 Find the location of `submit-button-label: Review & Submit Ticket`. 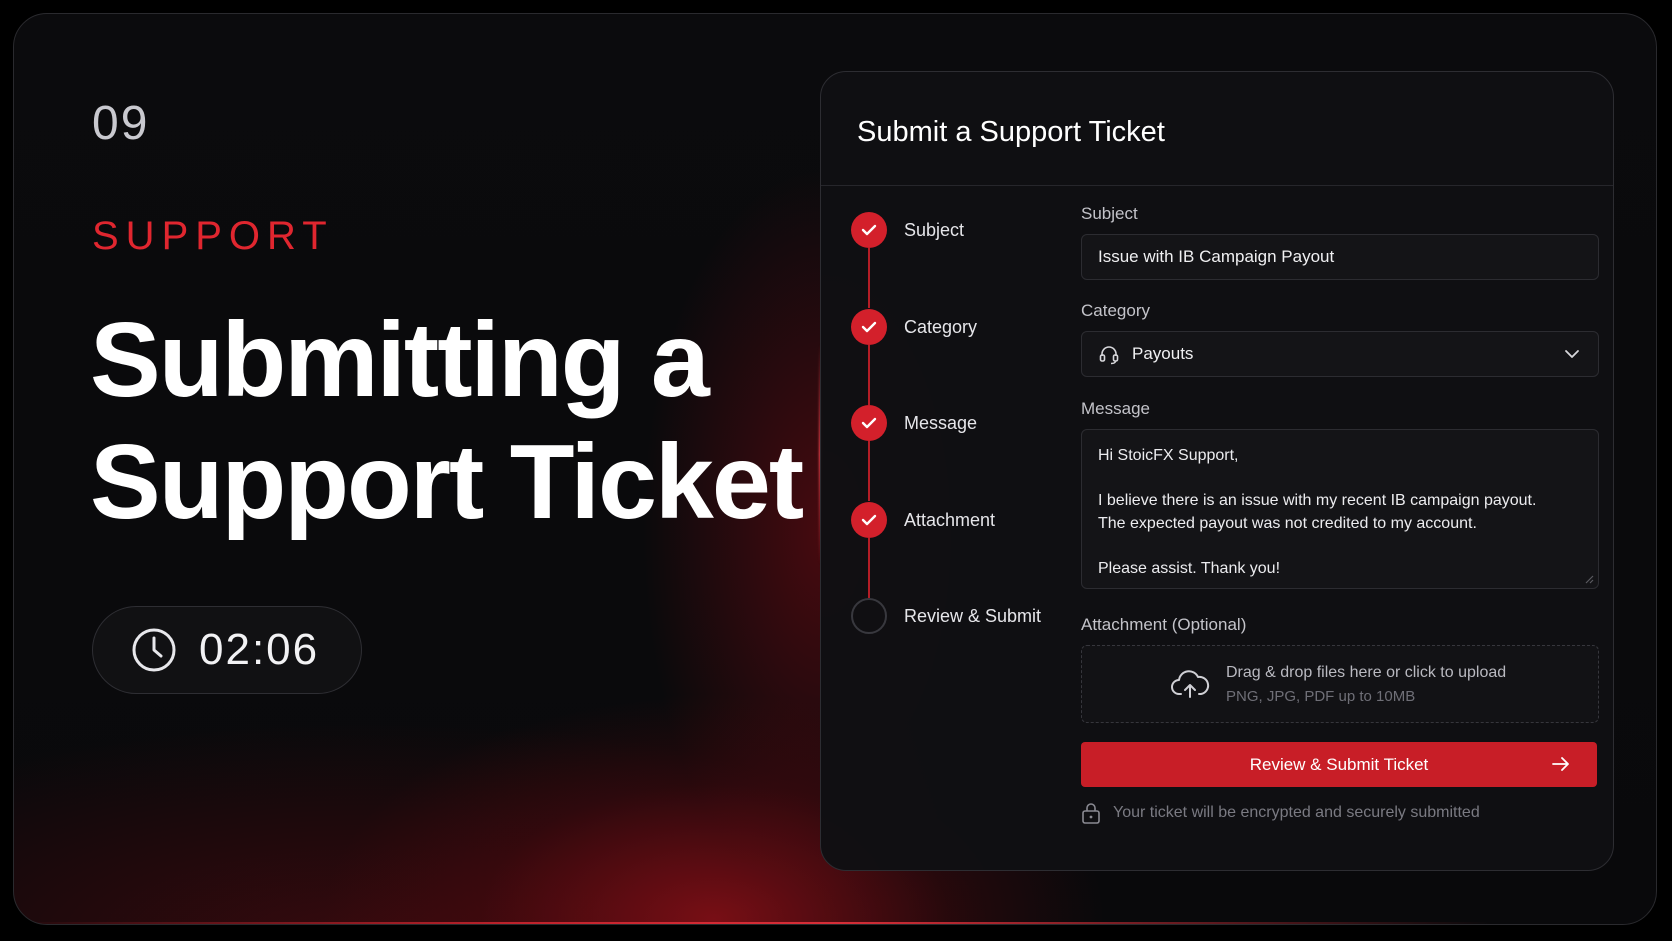

submit-button-label: Review & Submit Ticket is located at coordinates (1339, 764).